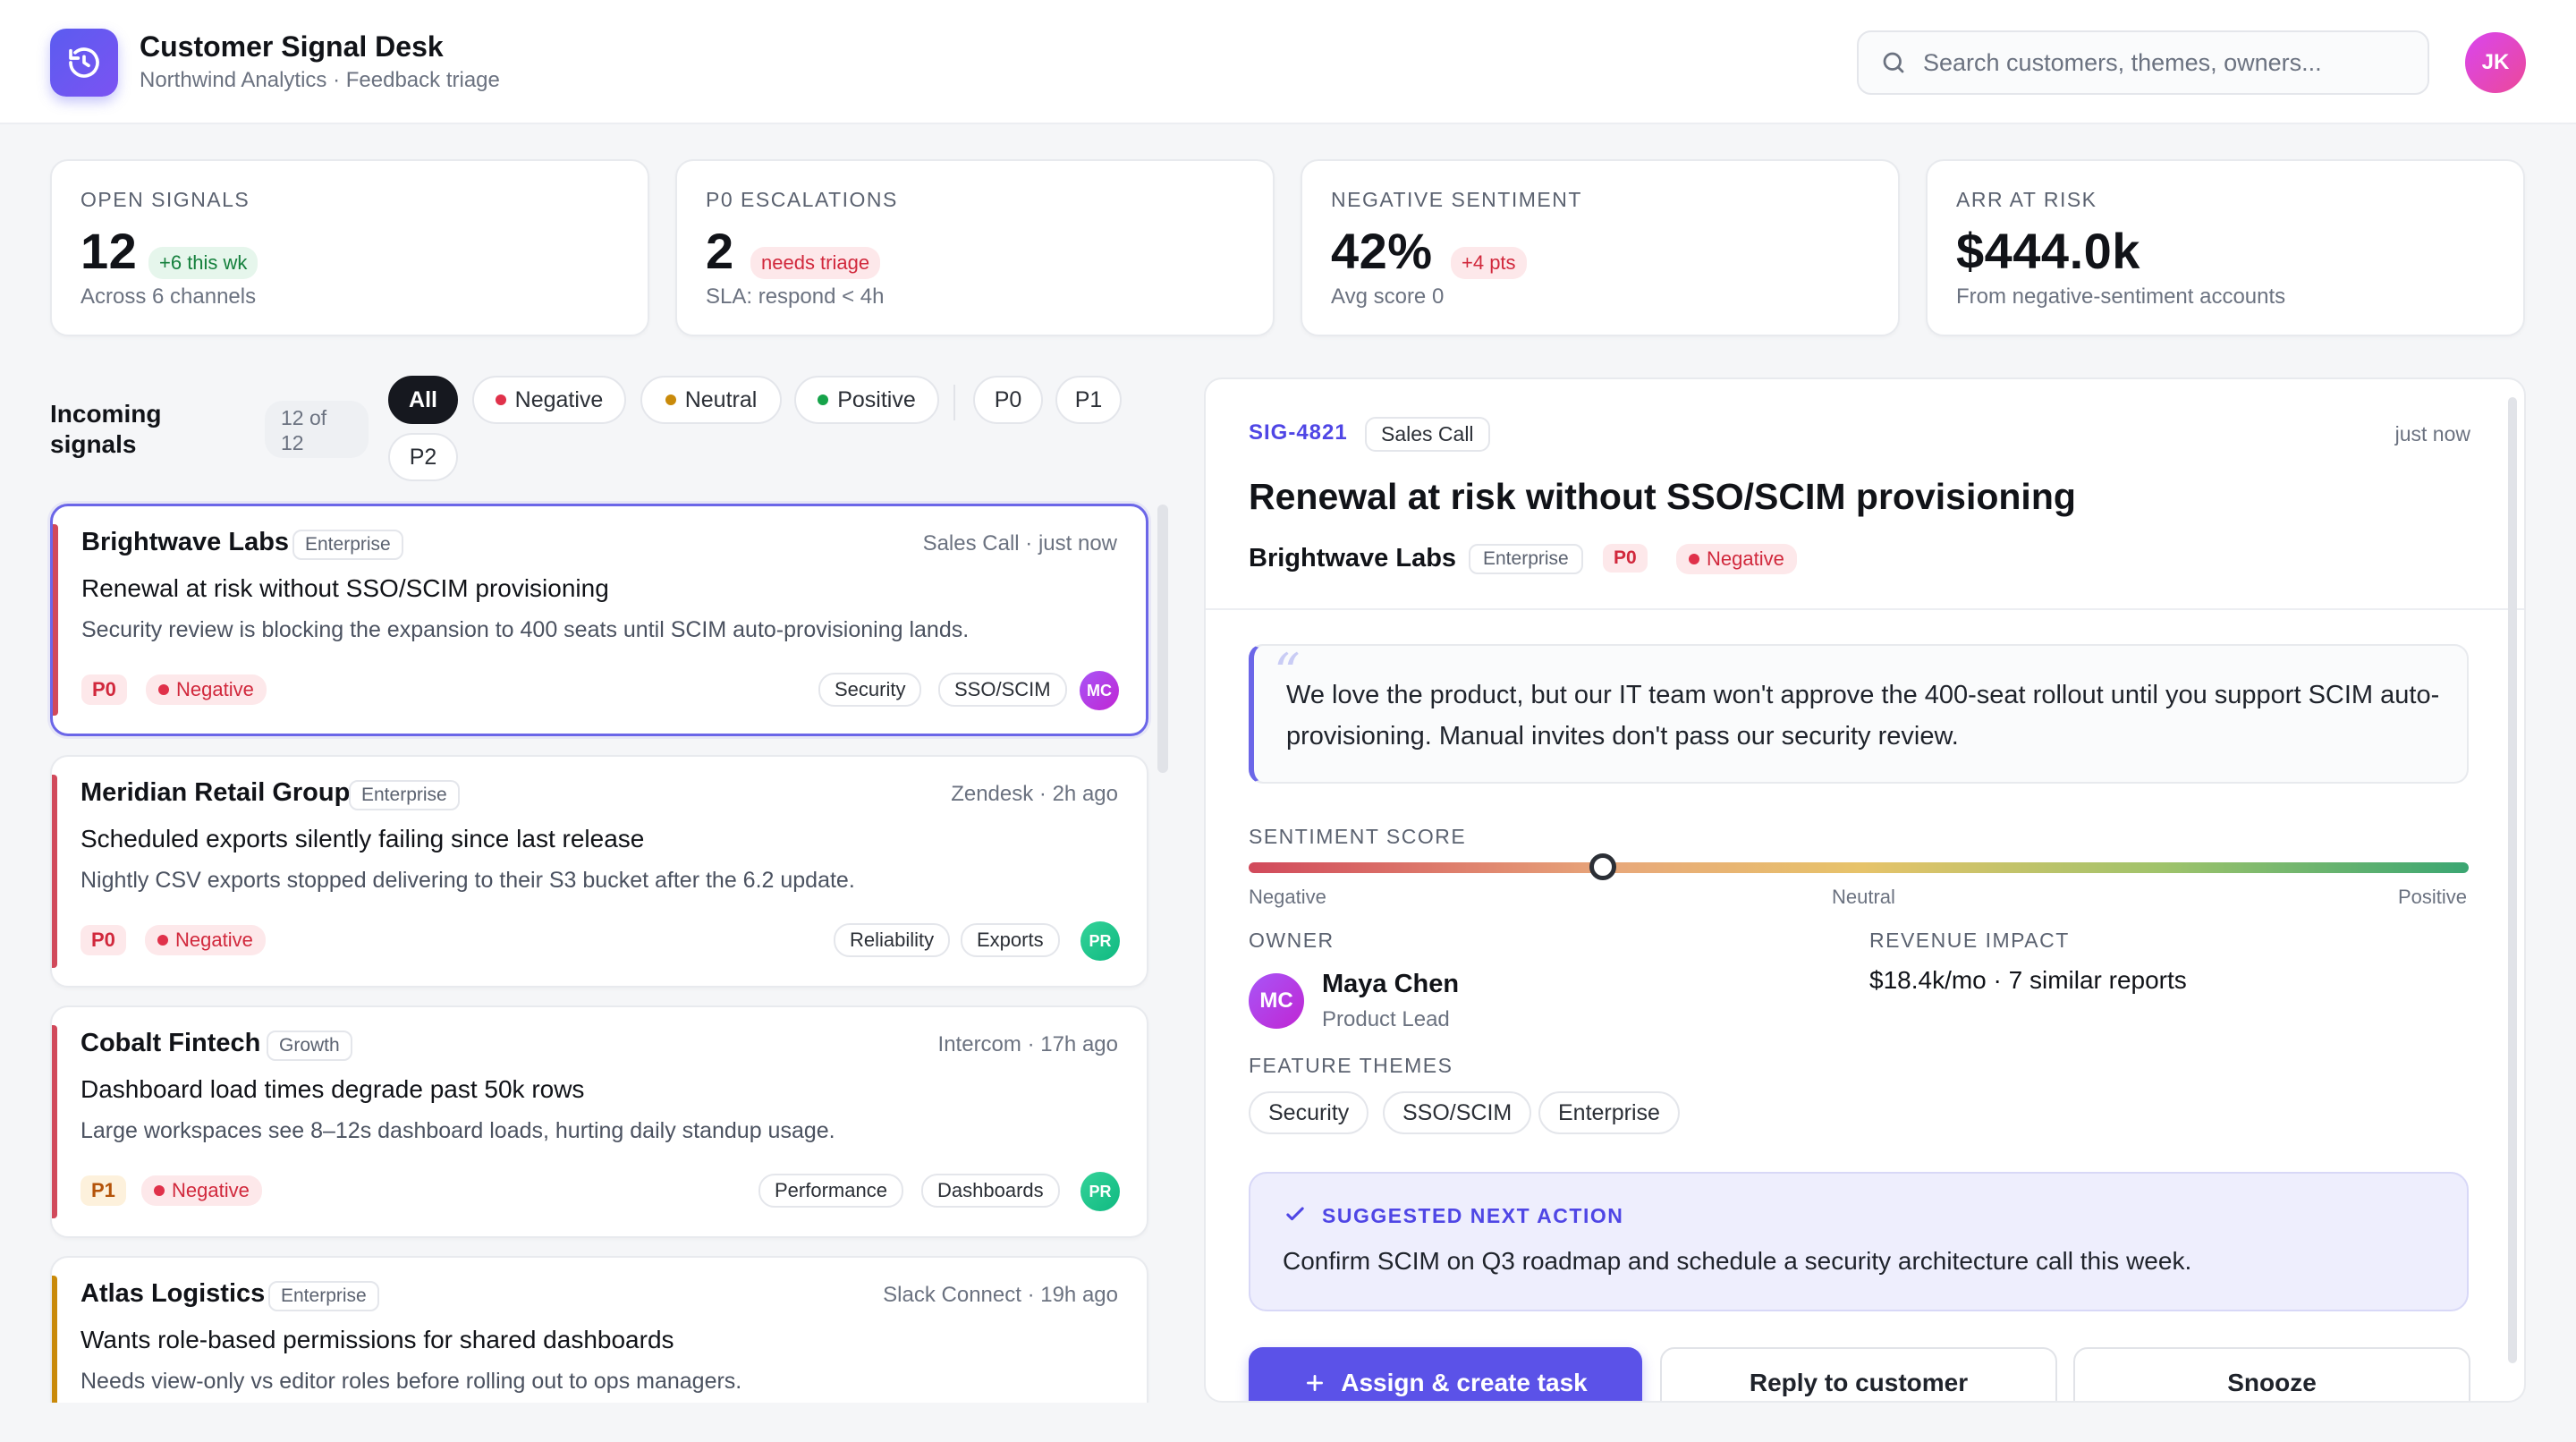 This screenshot has height=1442, width=2576. I want to click on filter-all: All, so click(423, 400).